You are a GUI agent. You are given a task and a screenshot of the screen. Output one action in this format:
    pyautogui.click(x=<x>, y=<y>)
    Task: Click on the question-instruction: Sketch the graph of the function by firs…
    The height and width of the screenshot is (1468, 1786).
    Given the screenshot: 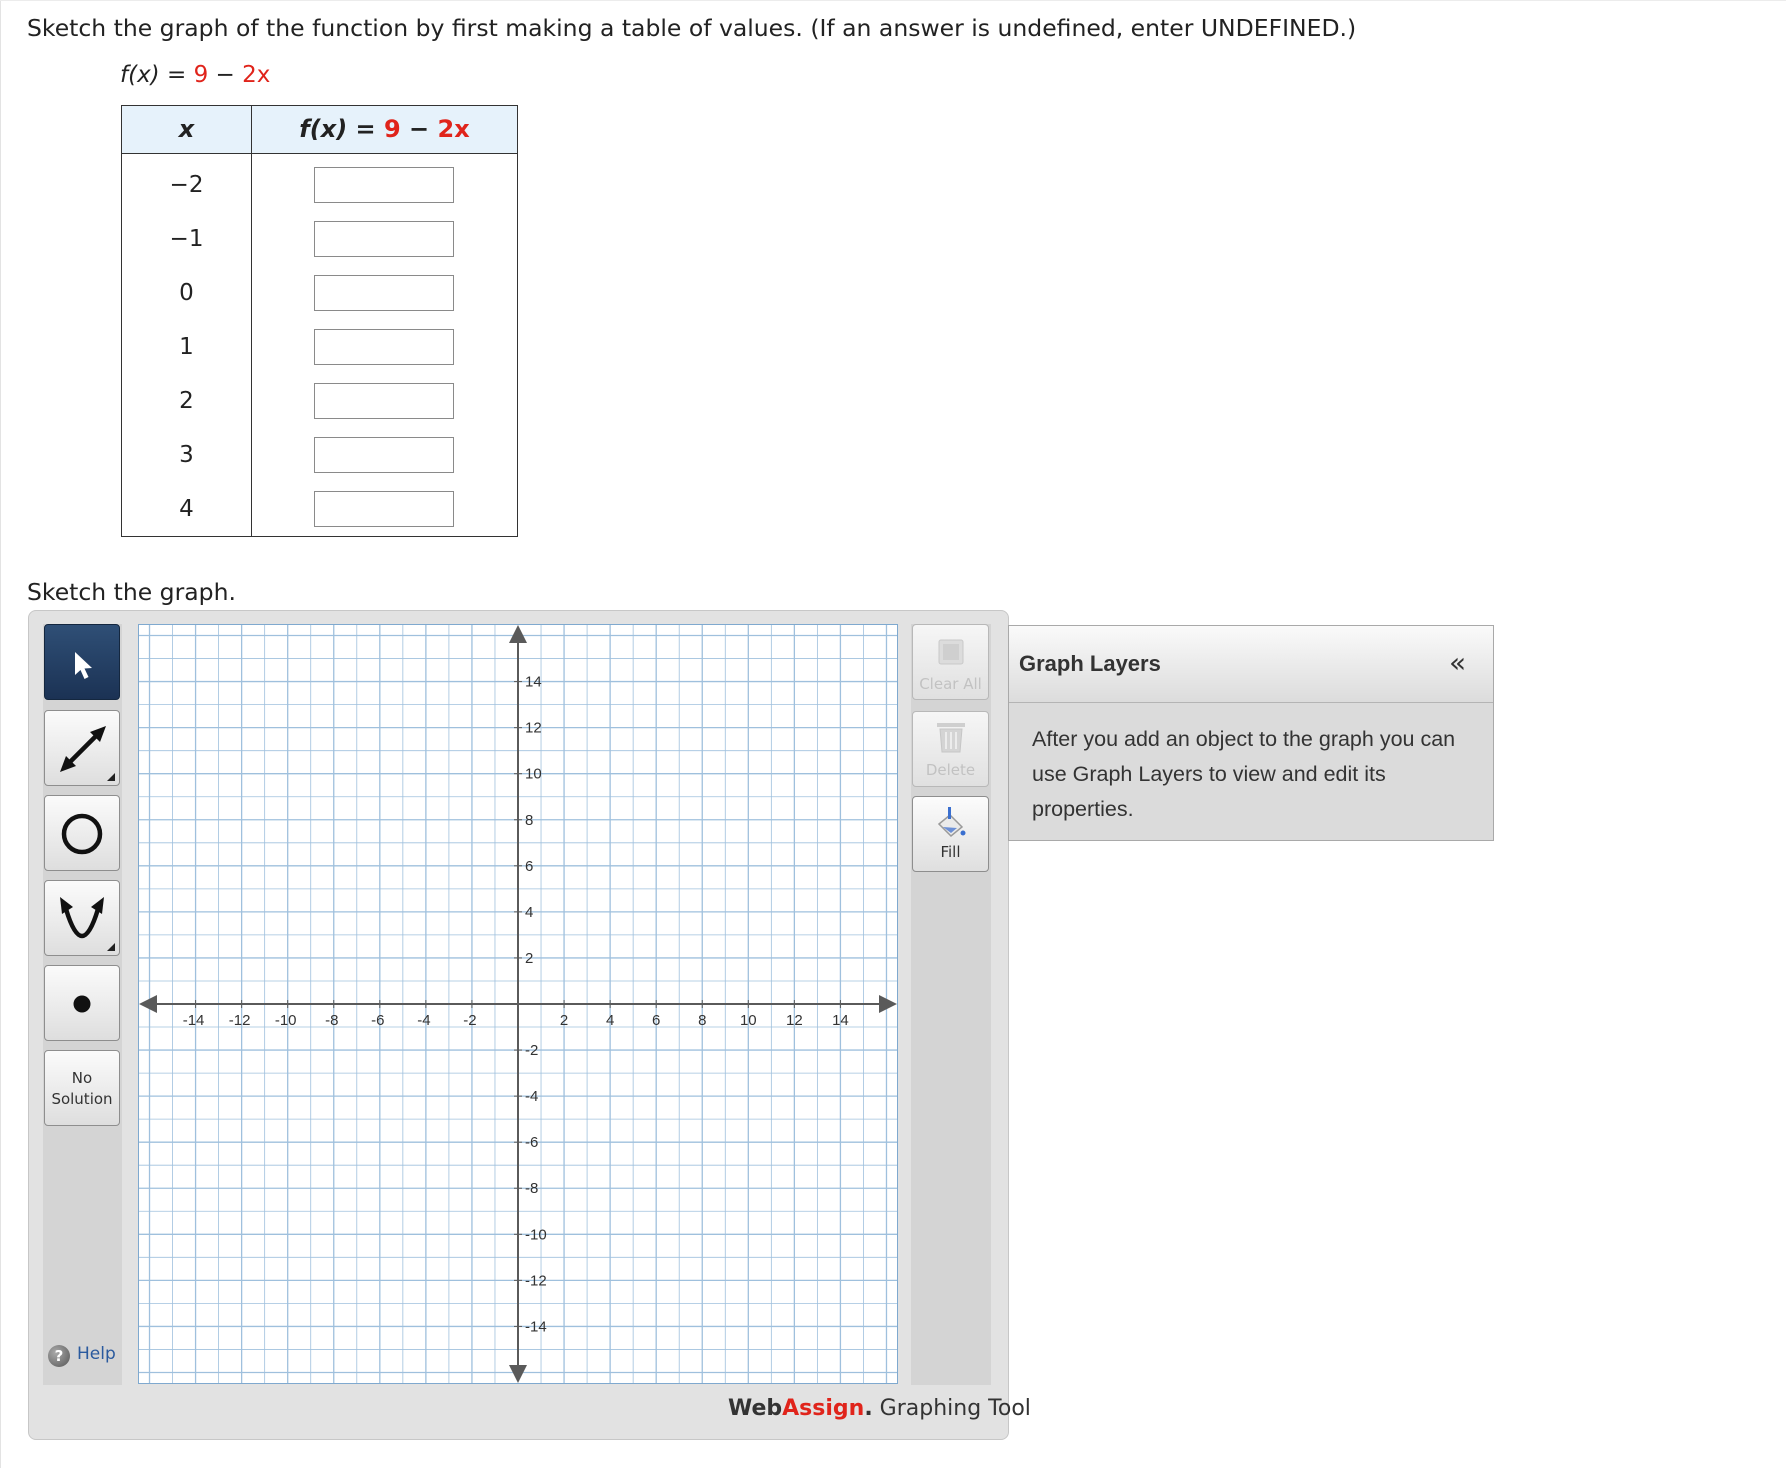 What is the action you would take?
    pyautogui.click(x=692, y=28)
    